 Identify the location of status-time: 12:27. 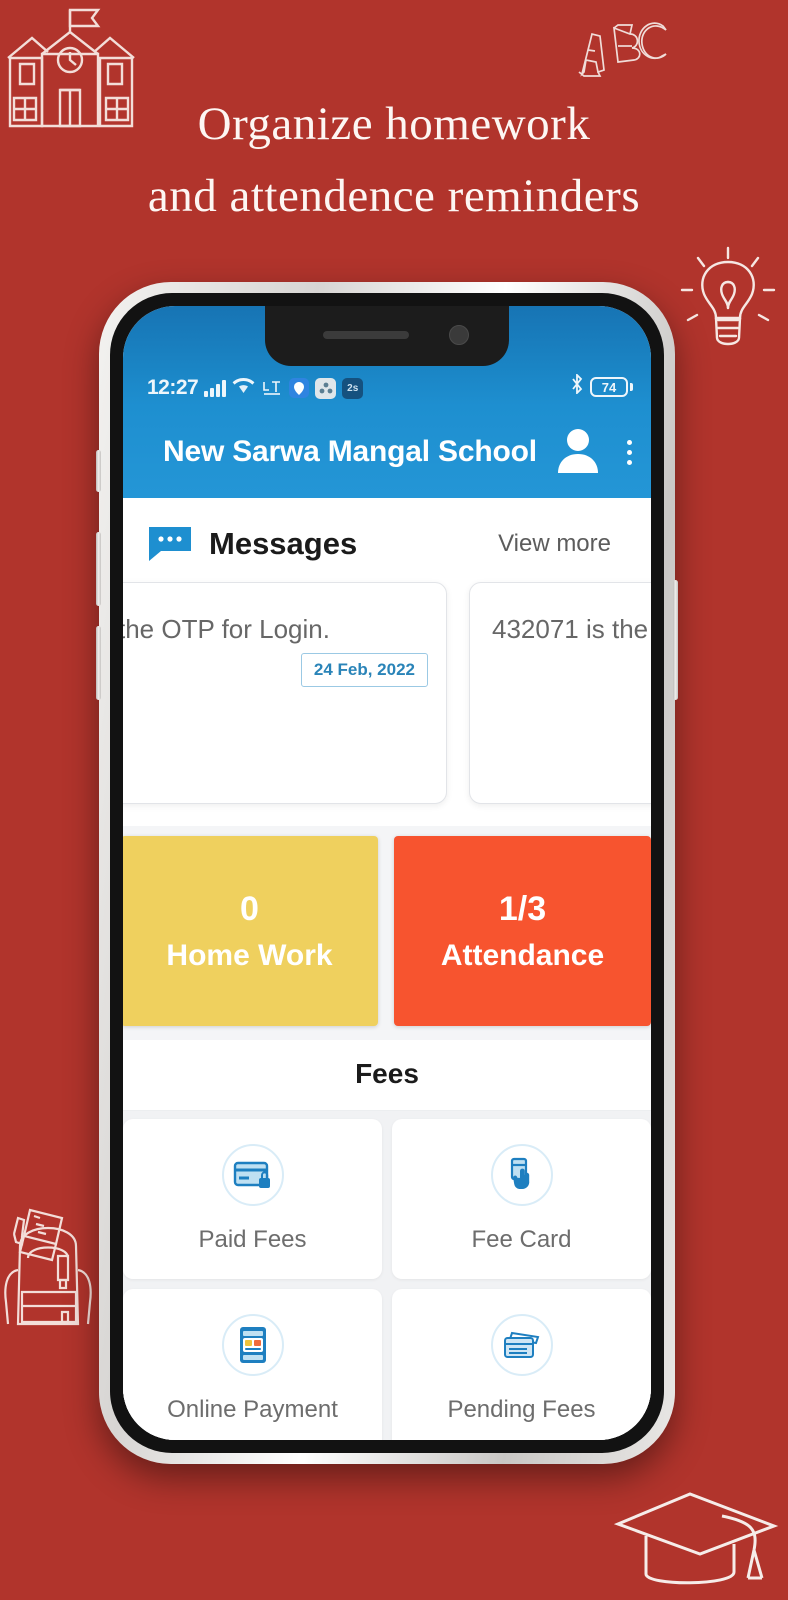
(173, 387).